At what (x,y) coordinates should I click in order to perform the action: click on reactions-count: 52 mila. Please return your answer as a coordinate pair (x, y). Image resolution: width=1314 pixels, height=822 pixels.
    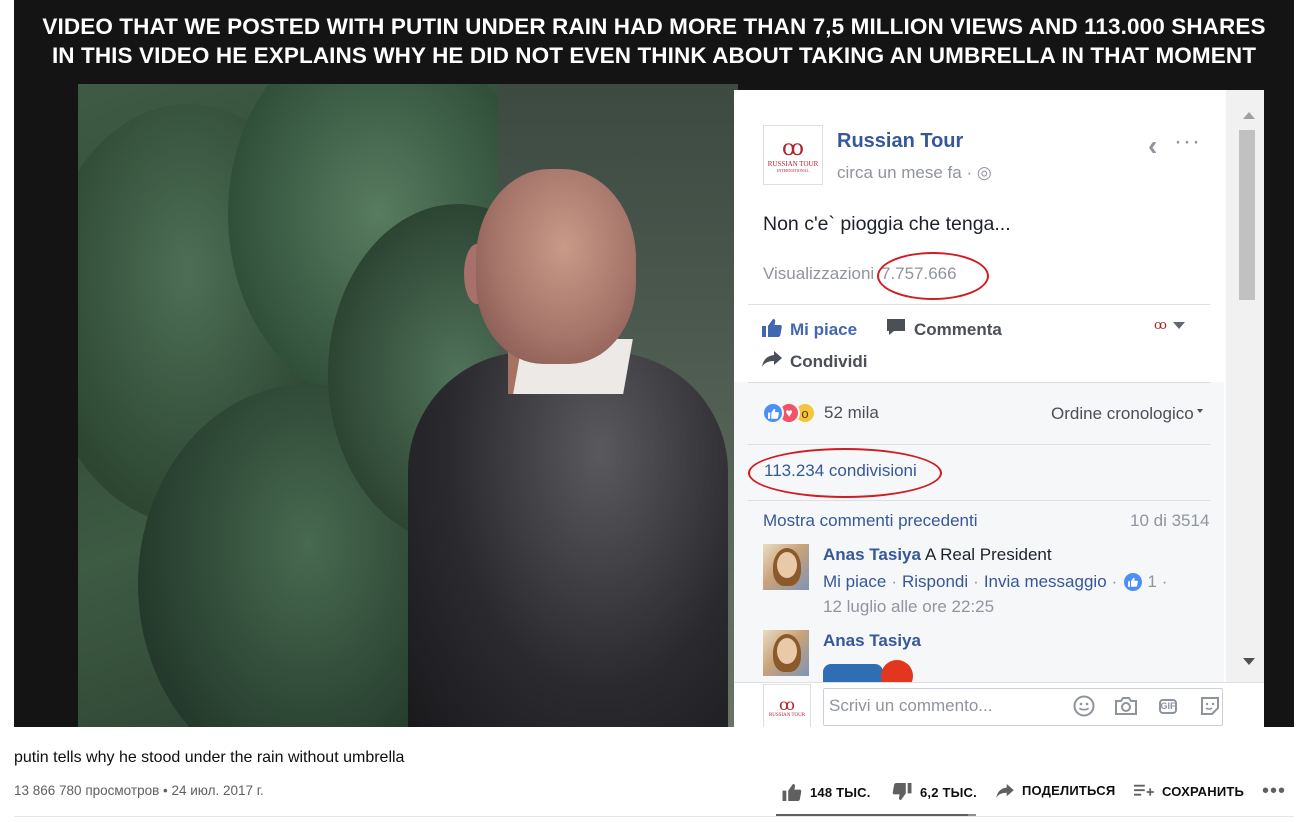
    Looking at the image, I should click on (851, 412).